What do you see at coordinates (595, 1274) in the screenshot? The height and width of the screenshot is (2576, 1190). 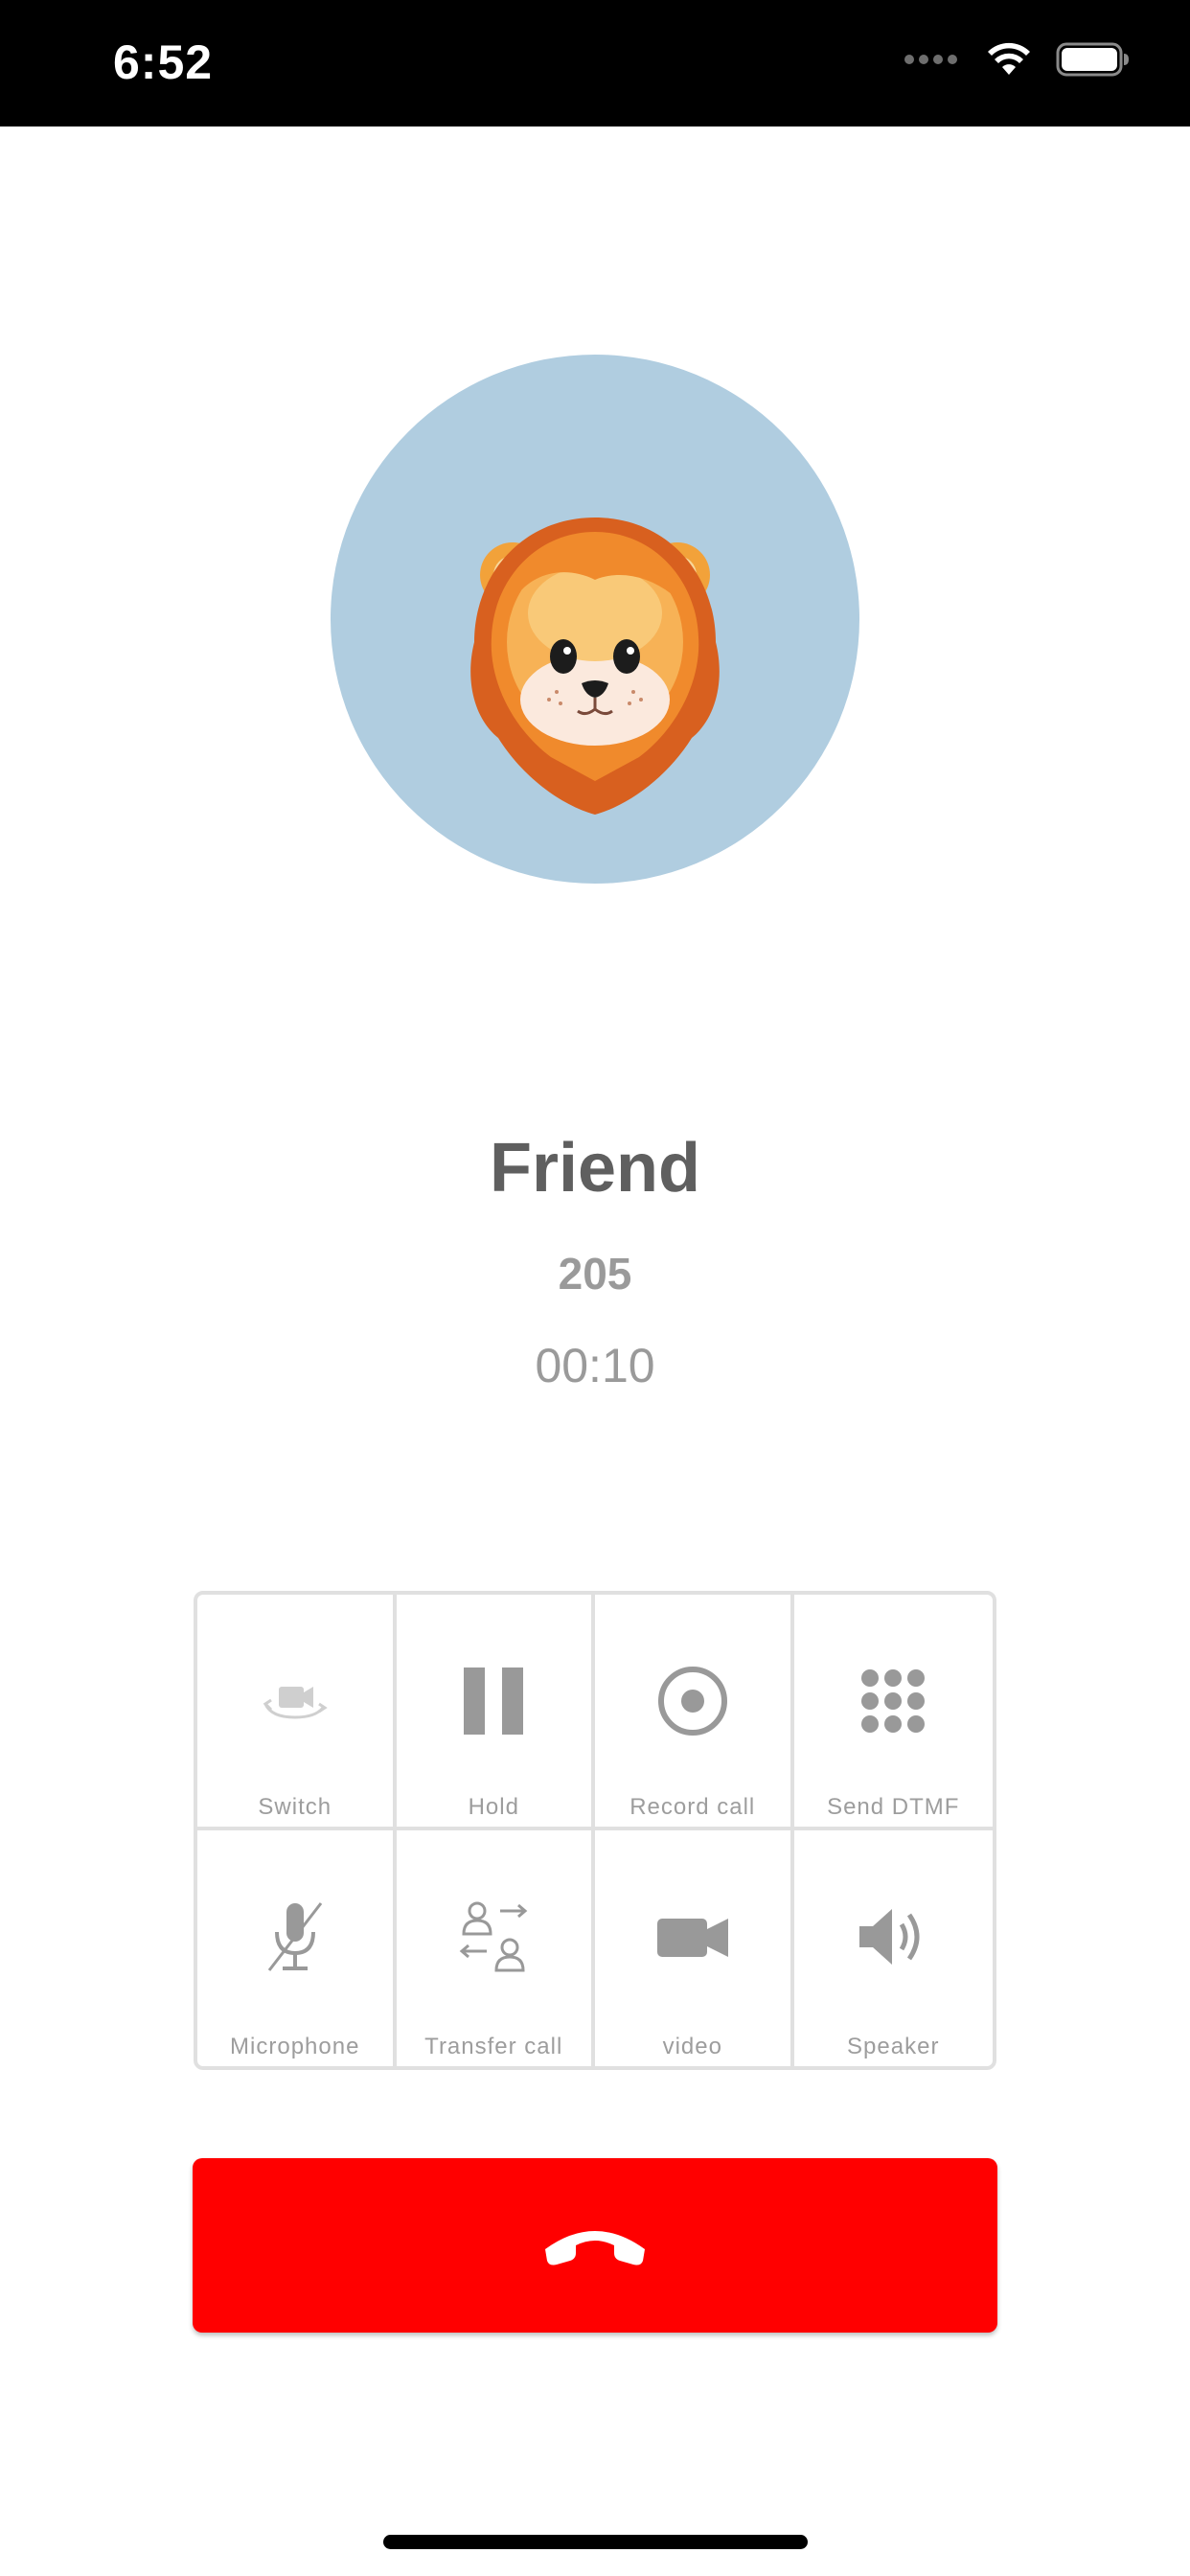 I see `caller-number: 205` at bounding box center [595, 1274].